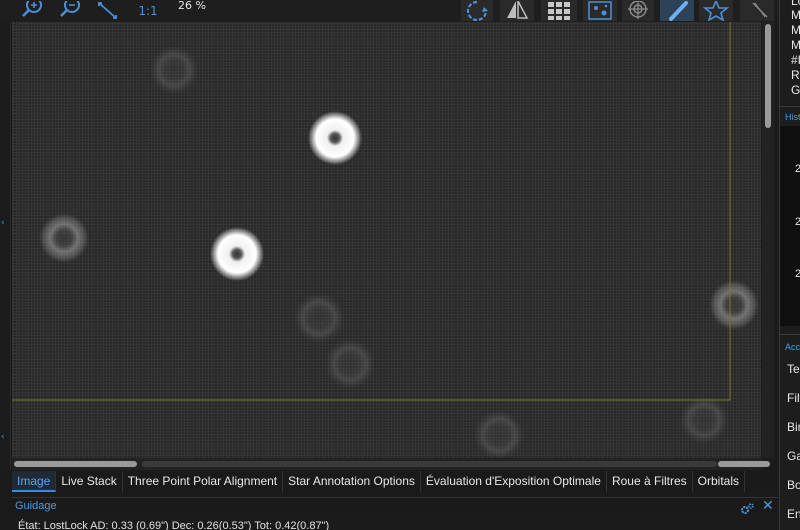 The height and width of the screenshot is (530, 800). What do you see at coordinates (793, 427) in the screenshot?
I see `accessory-row-label: Bin` at bounding box center [793, 427].